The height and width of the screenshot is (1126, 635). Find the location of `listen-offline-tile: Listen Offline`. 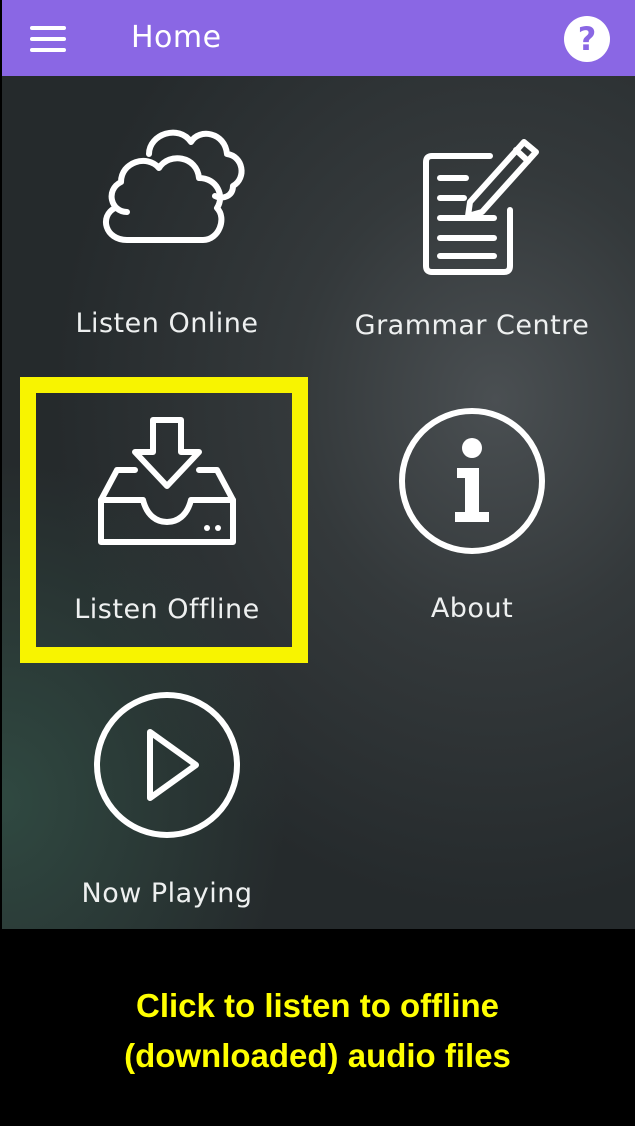

listen-offline-tile: Listen Offline is located at coordinates (167, 536).